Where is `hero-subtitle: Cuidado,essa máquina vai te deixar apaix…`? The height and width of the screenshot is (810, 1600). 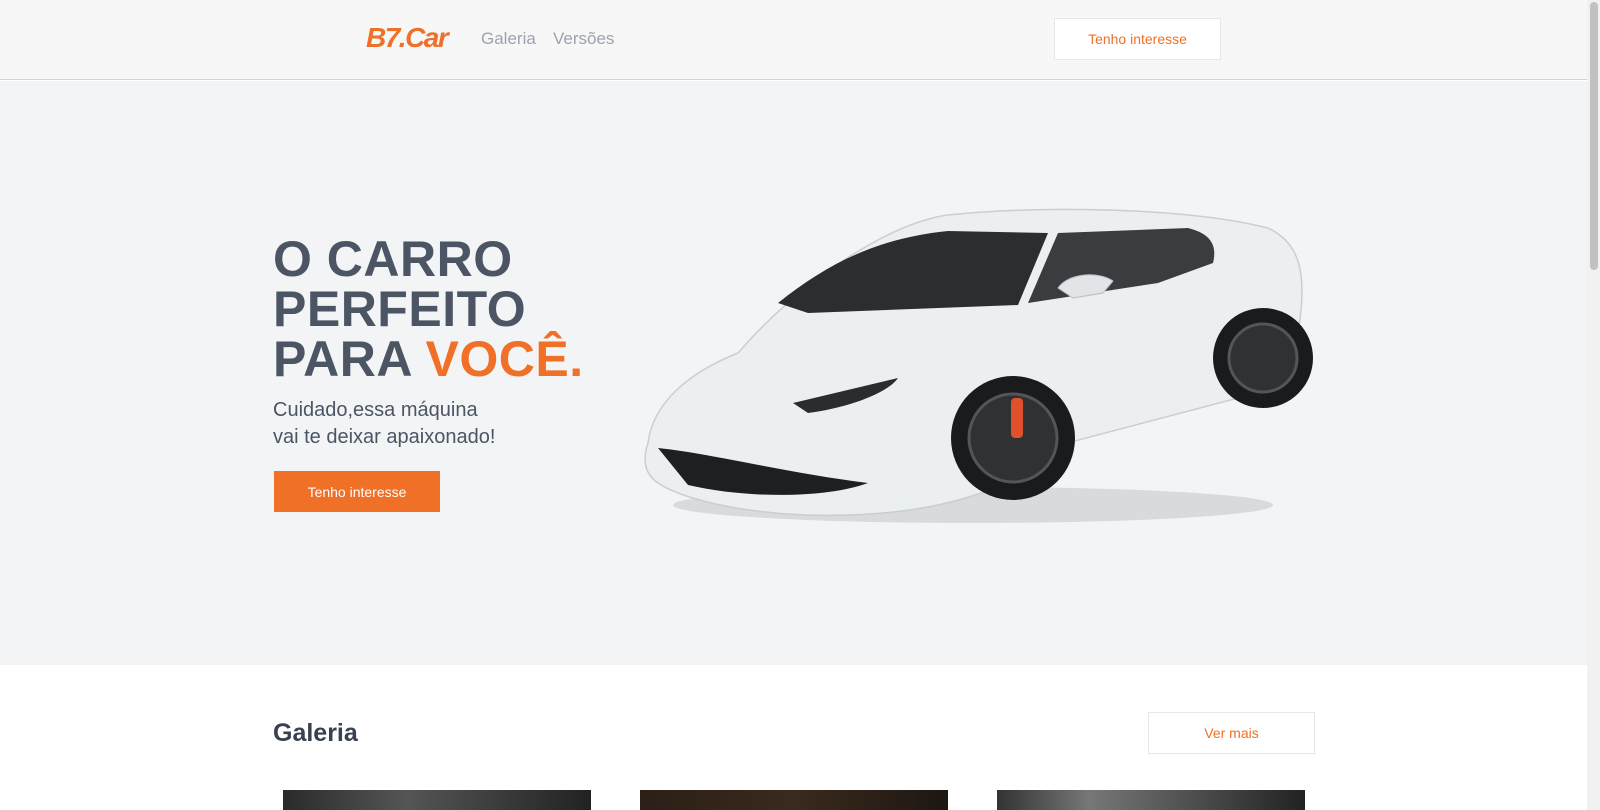
hero-subtitle: Cuidado,essa máquina vai te deixar apaix… is located at coordinates (423, 424).